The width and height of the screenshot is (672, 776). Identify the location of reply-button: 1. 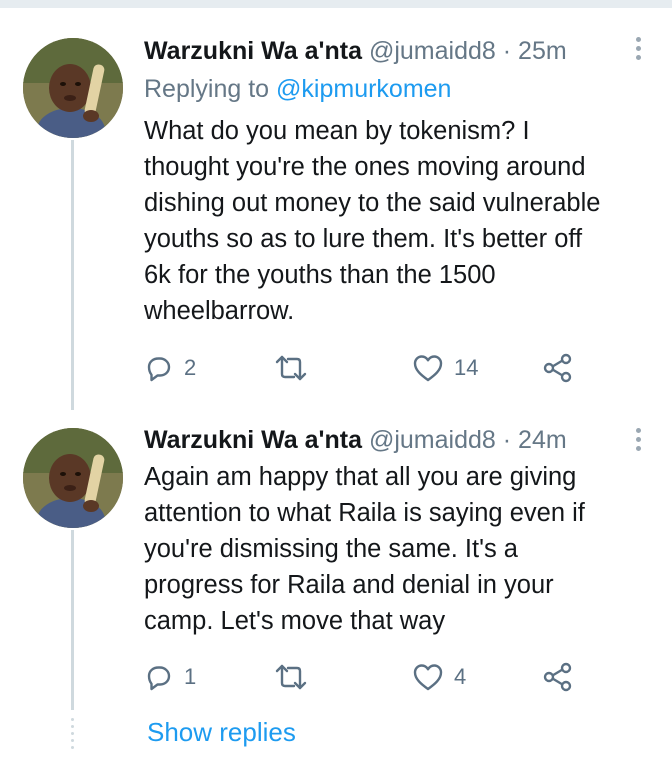
(170, 677).